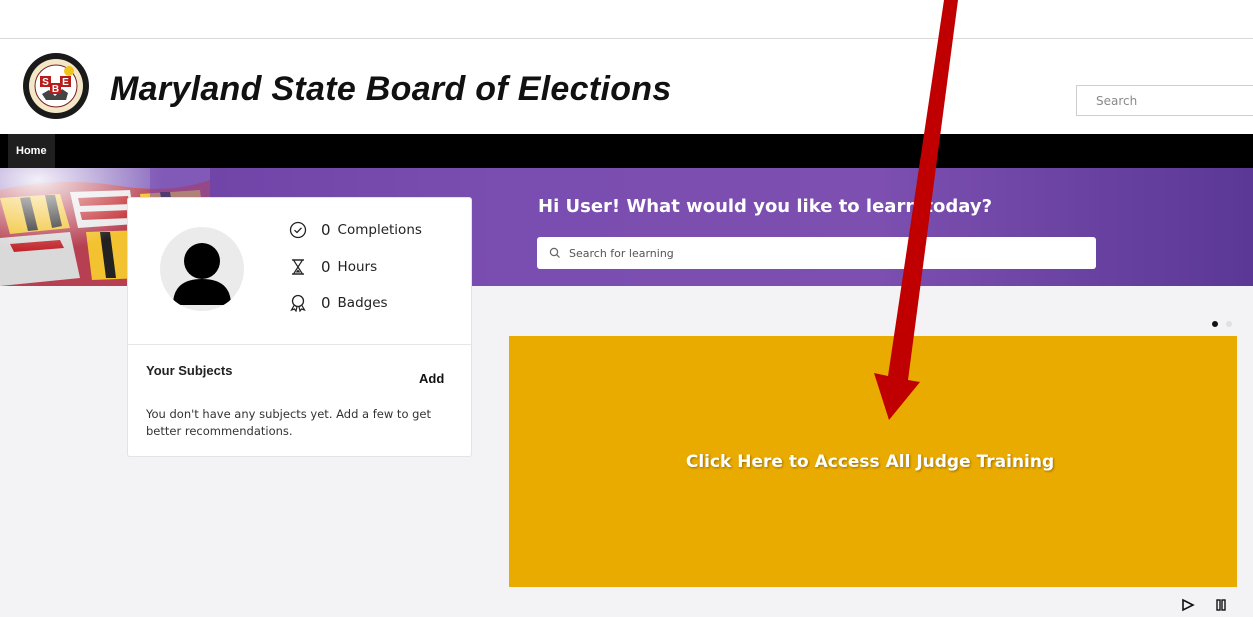 The width and height of the screenshot is (1253, 617). I want to click on header-divider, so click(626, 38).